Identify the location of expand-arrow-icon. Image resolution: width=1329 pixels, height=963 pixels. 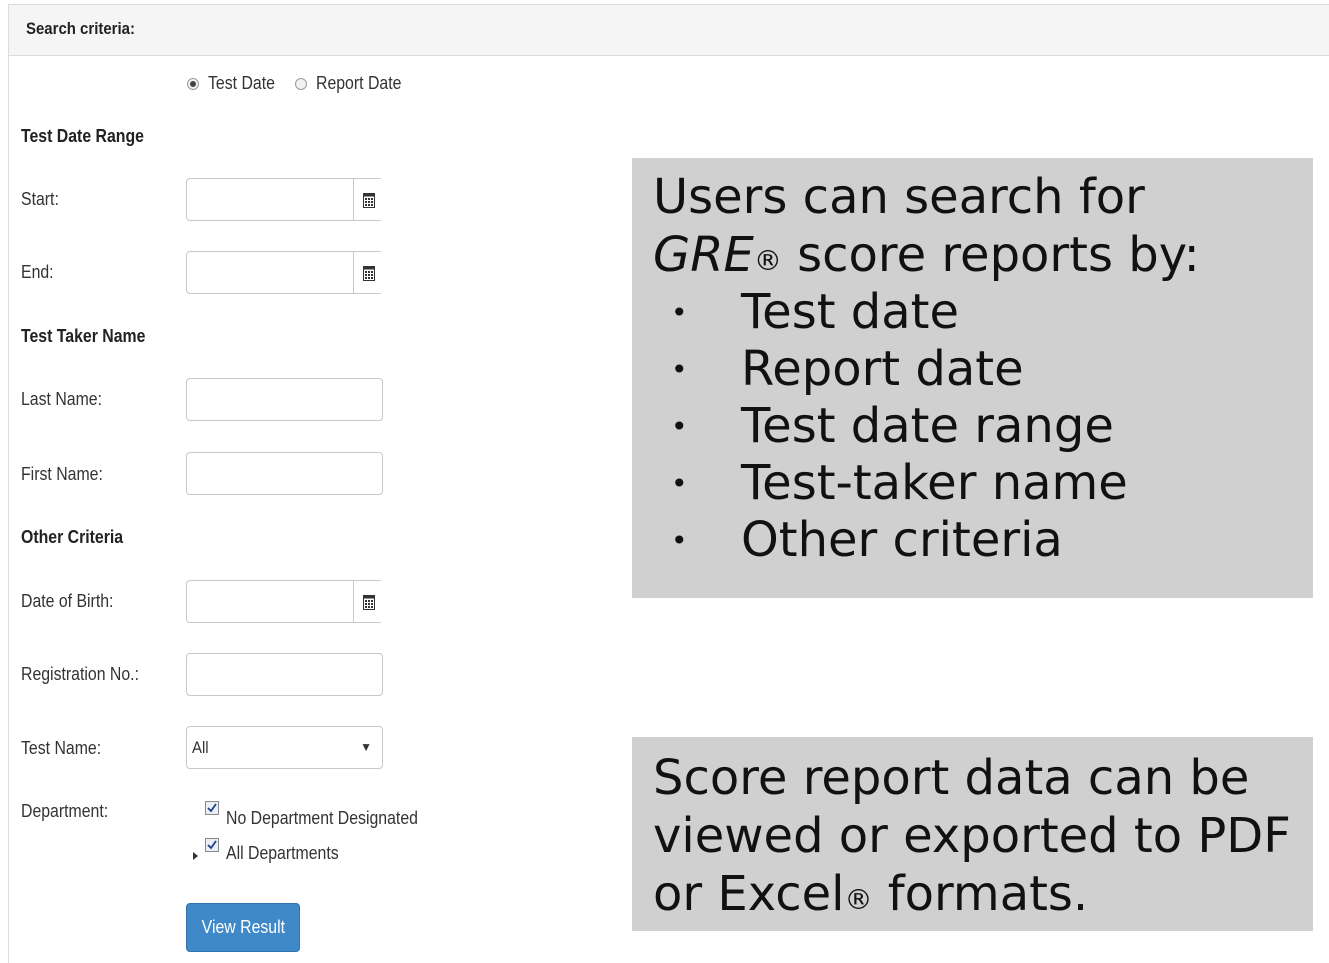
(195, 856).